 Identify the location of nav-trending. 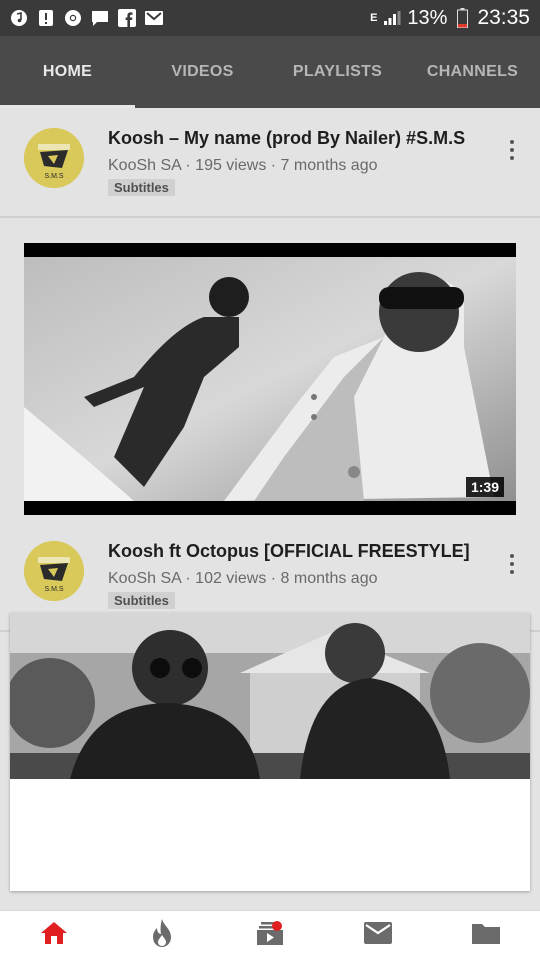
(162, 935).